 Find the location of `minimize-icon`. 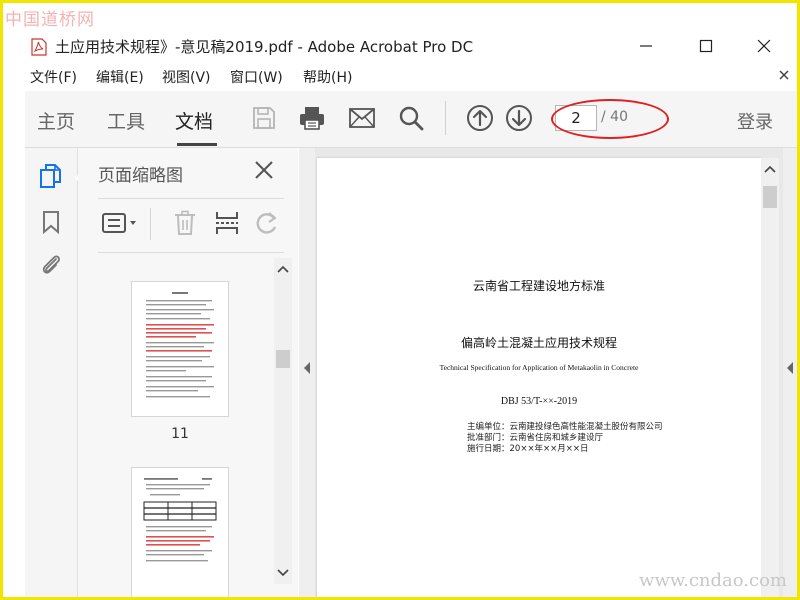

minimize-icon is located at coordinates (646, 46).